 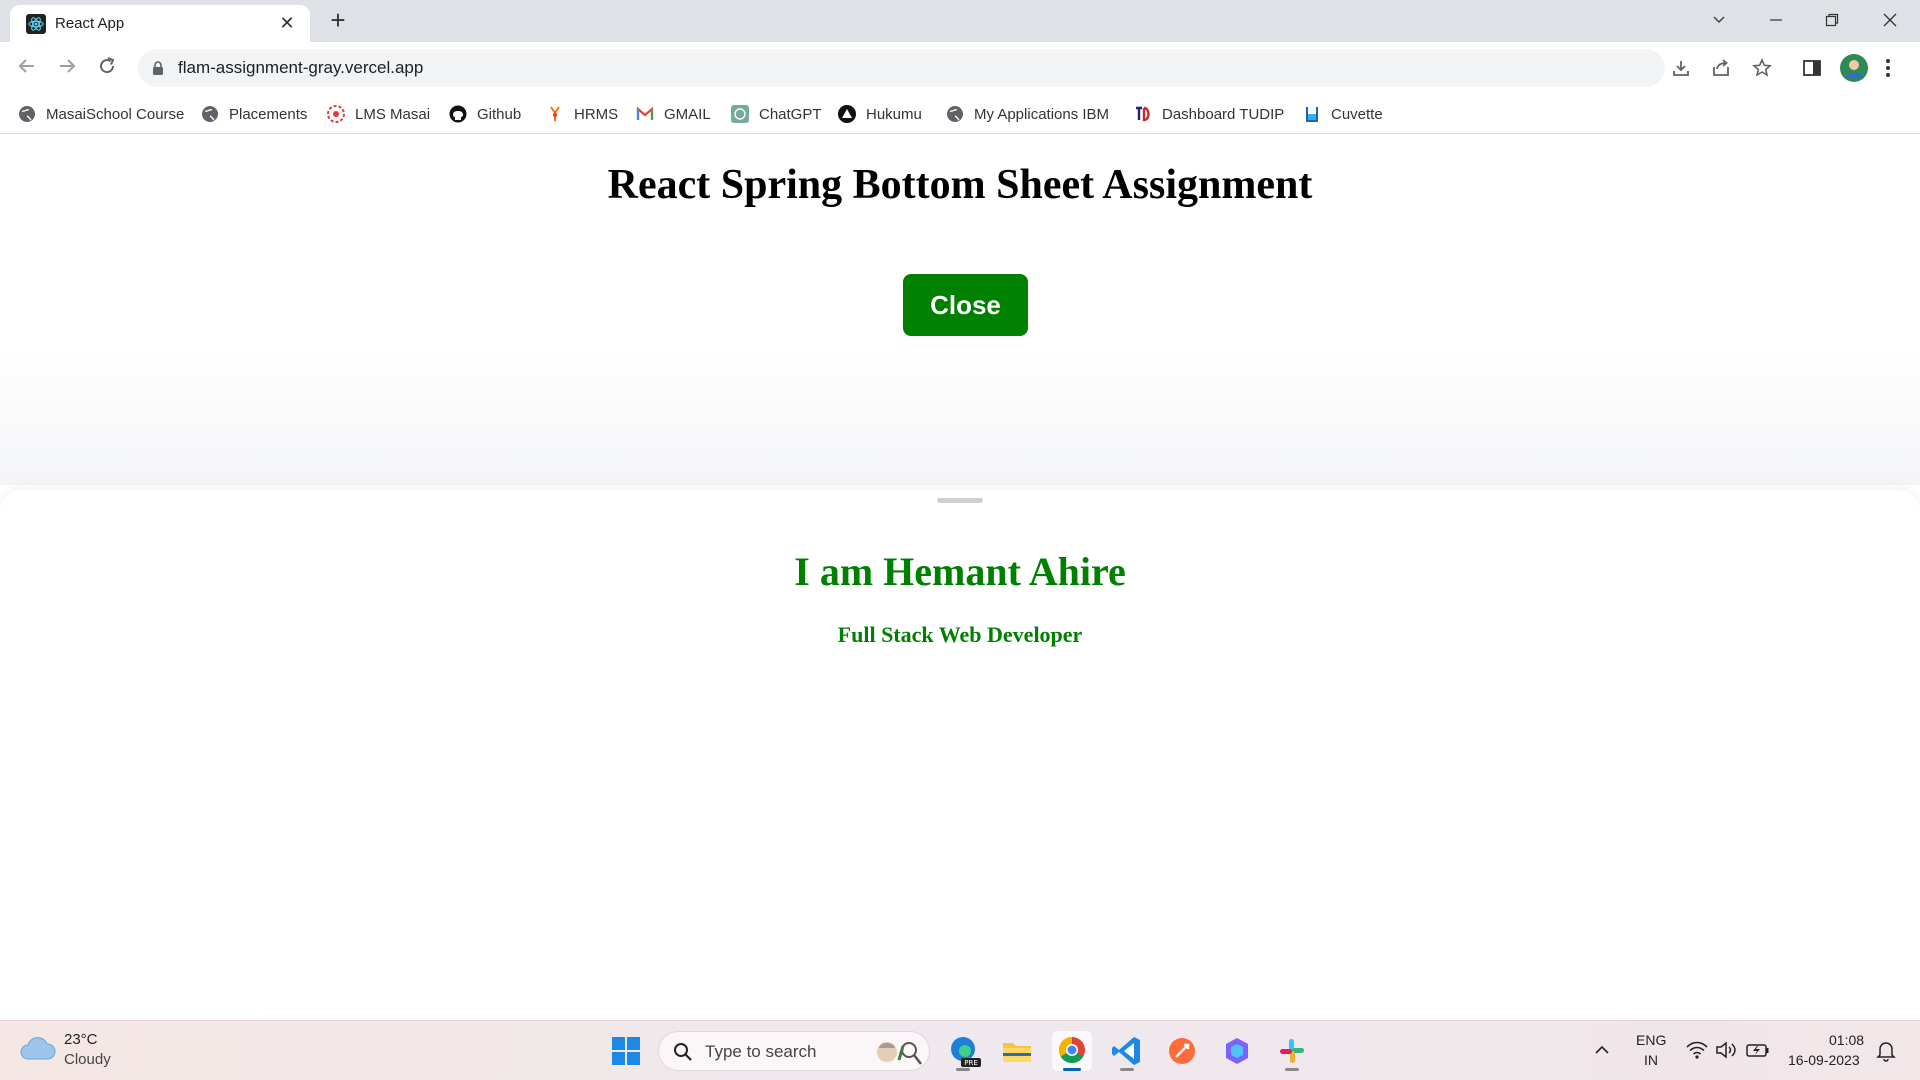 I want to click on sheet-drag-handle, so click(x=960, y=500).